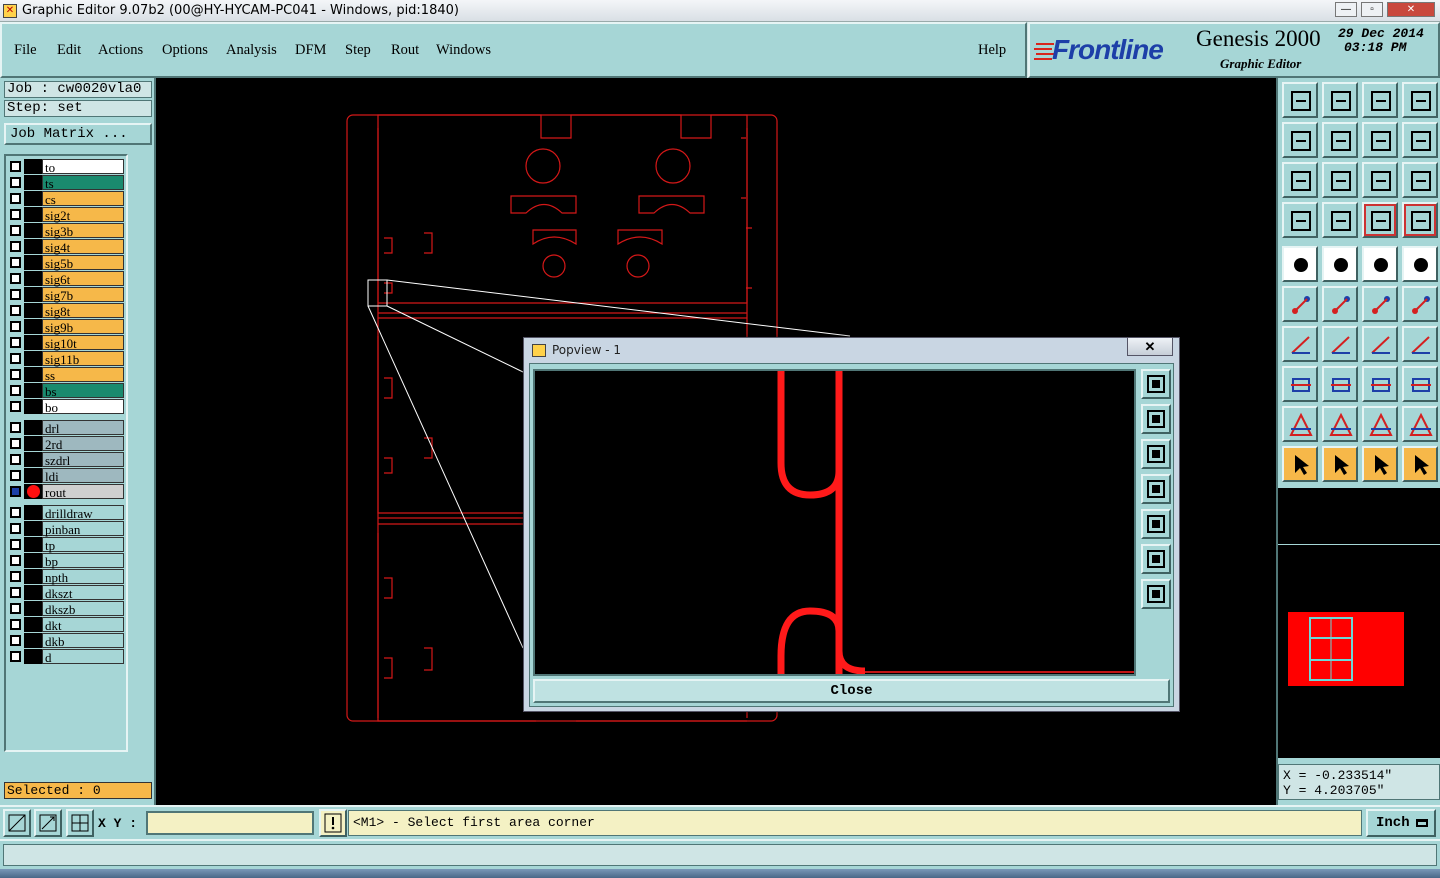 The image size is (1440, 878). Describe the element at coordinates (1340, 220) in the screenshot. I see `grid-button` at that location.